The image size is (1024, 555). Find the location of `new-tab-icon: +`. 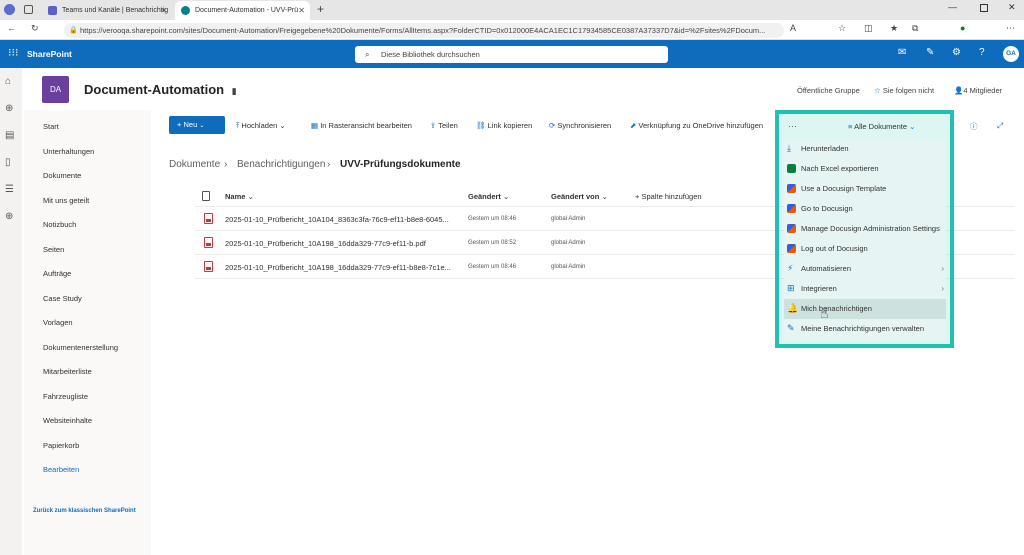

new-tab-icon: + is located at coordinates (320, 9).